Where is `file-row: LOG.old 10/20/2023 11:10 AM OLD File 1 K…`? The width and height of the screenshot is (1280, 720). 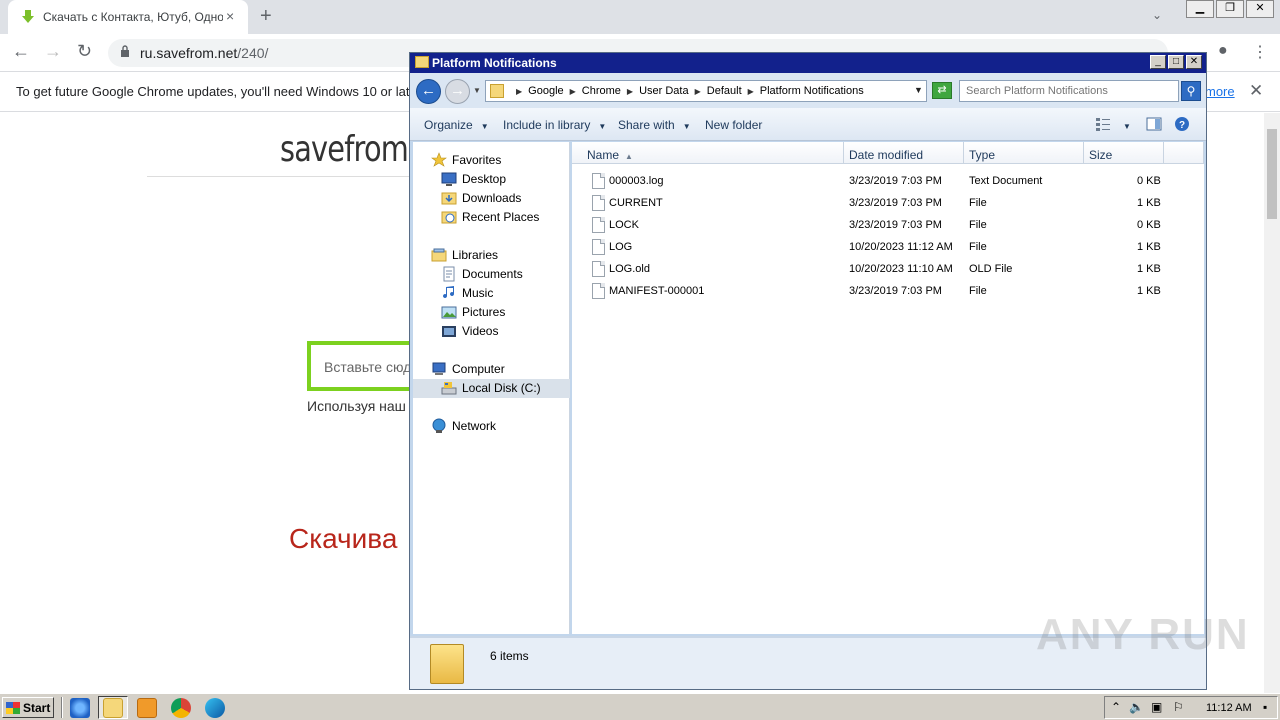 file-row: LOG.old 10/20/2023 11:10 AM OLD File 1 K… is located at coordinates (888, 270).